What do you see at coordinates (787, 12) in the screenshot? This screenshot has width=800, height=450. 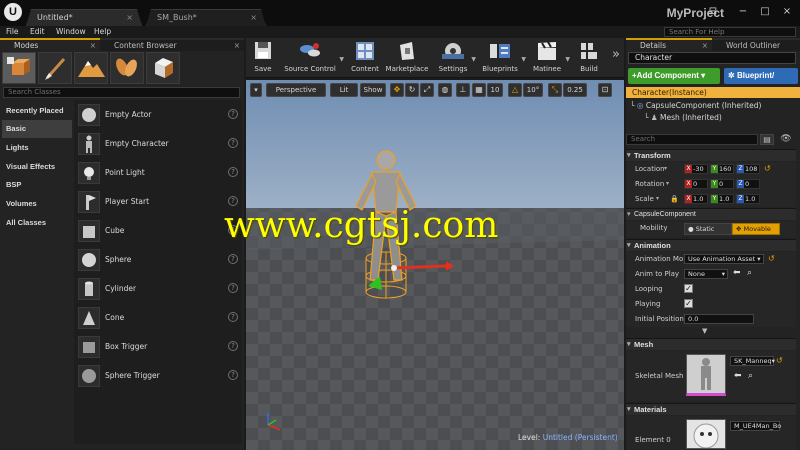 I see `close-window-button: ×` at bounding box center [787, 12].